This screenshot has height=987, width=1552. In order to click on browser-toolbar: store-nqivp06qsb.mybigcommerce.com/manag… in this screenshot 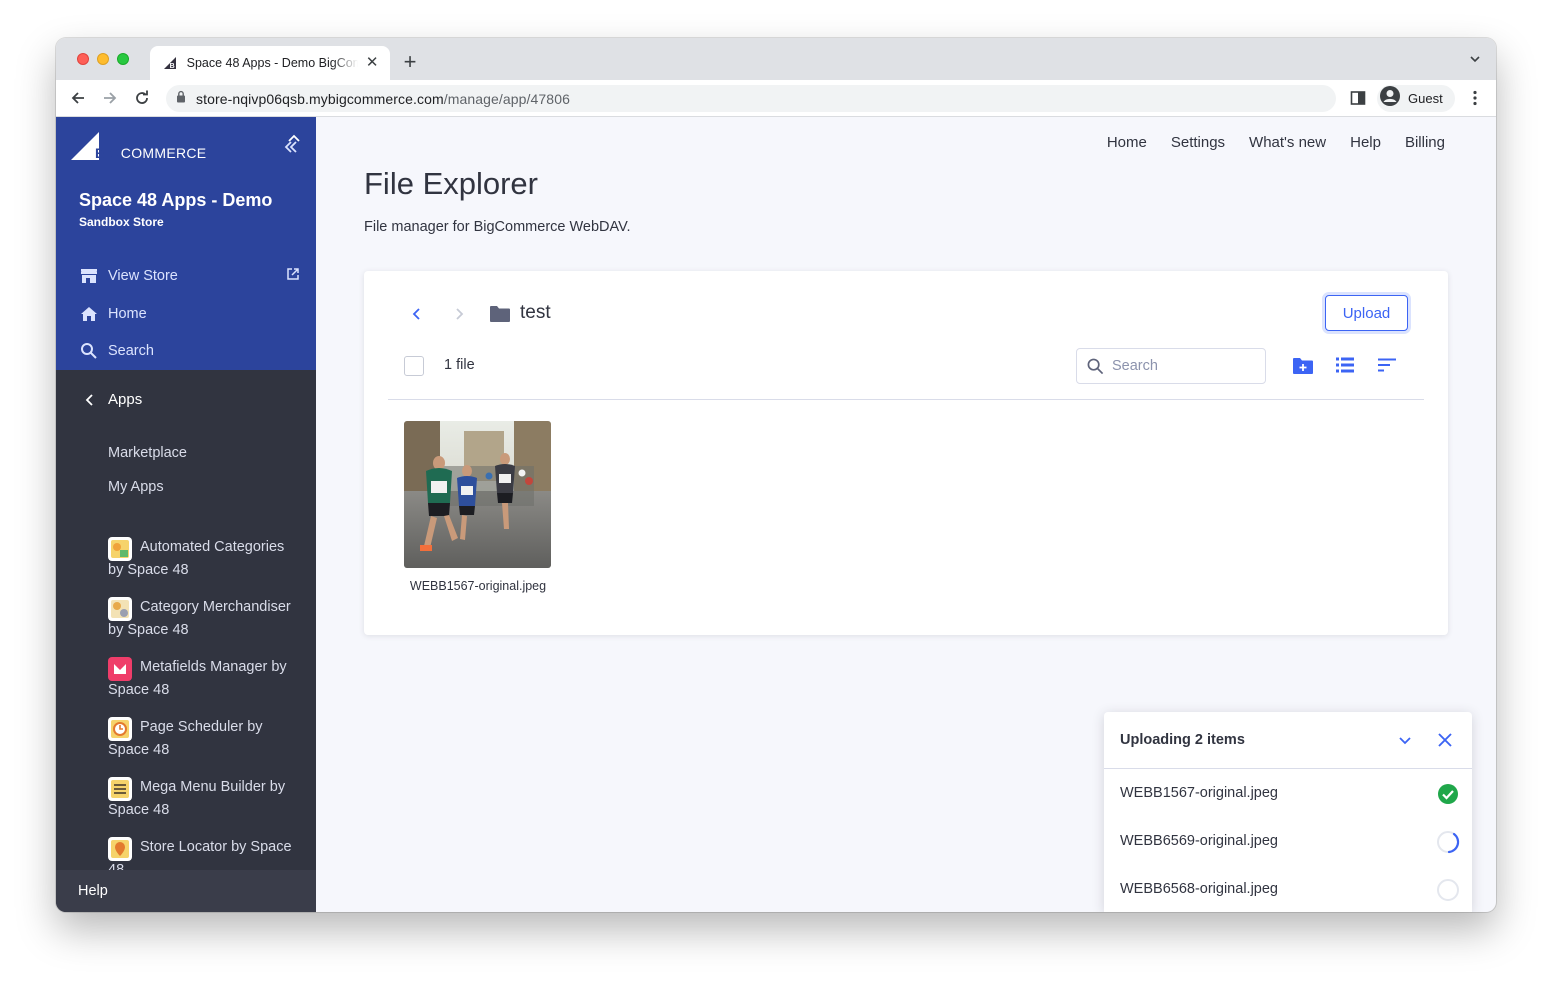, I will do `click(776, 98)`.